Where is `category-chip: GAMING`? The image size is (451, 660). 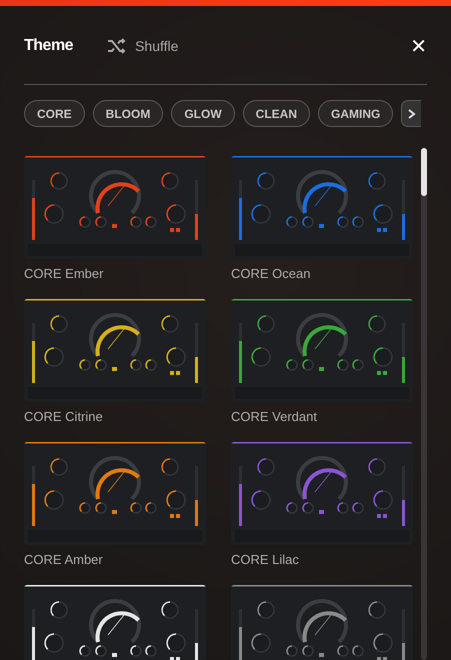 category-chip: GAMING is located at coordinates (356, 113).